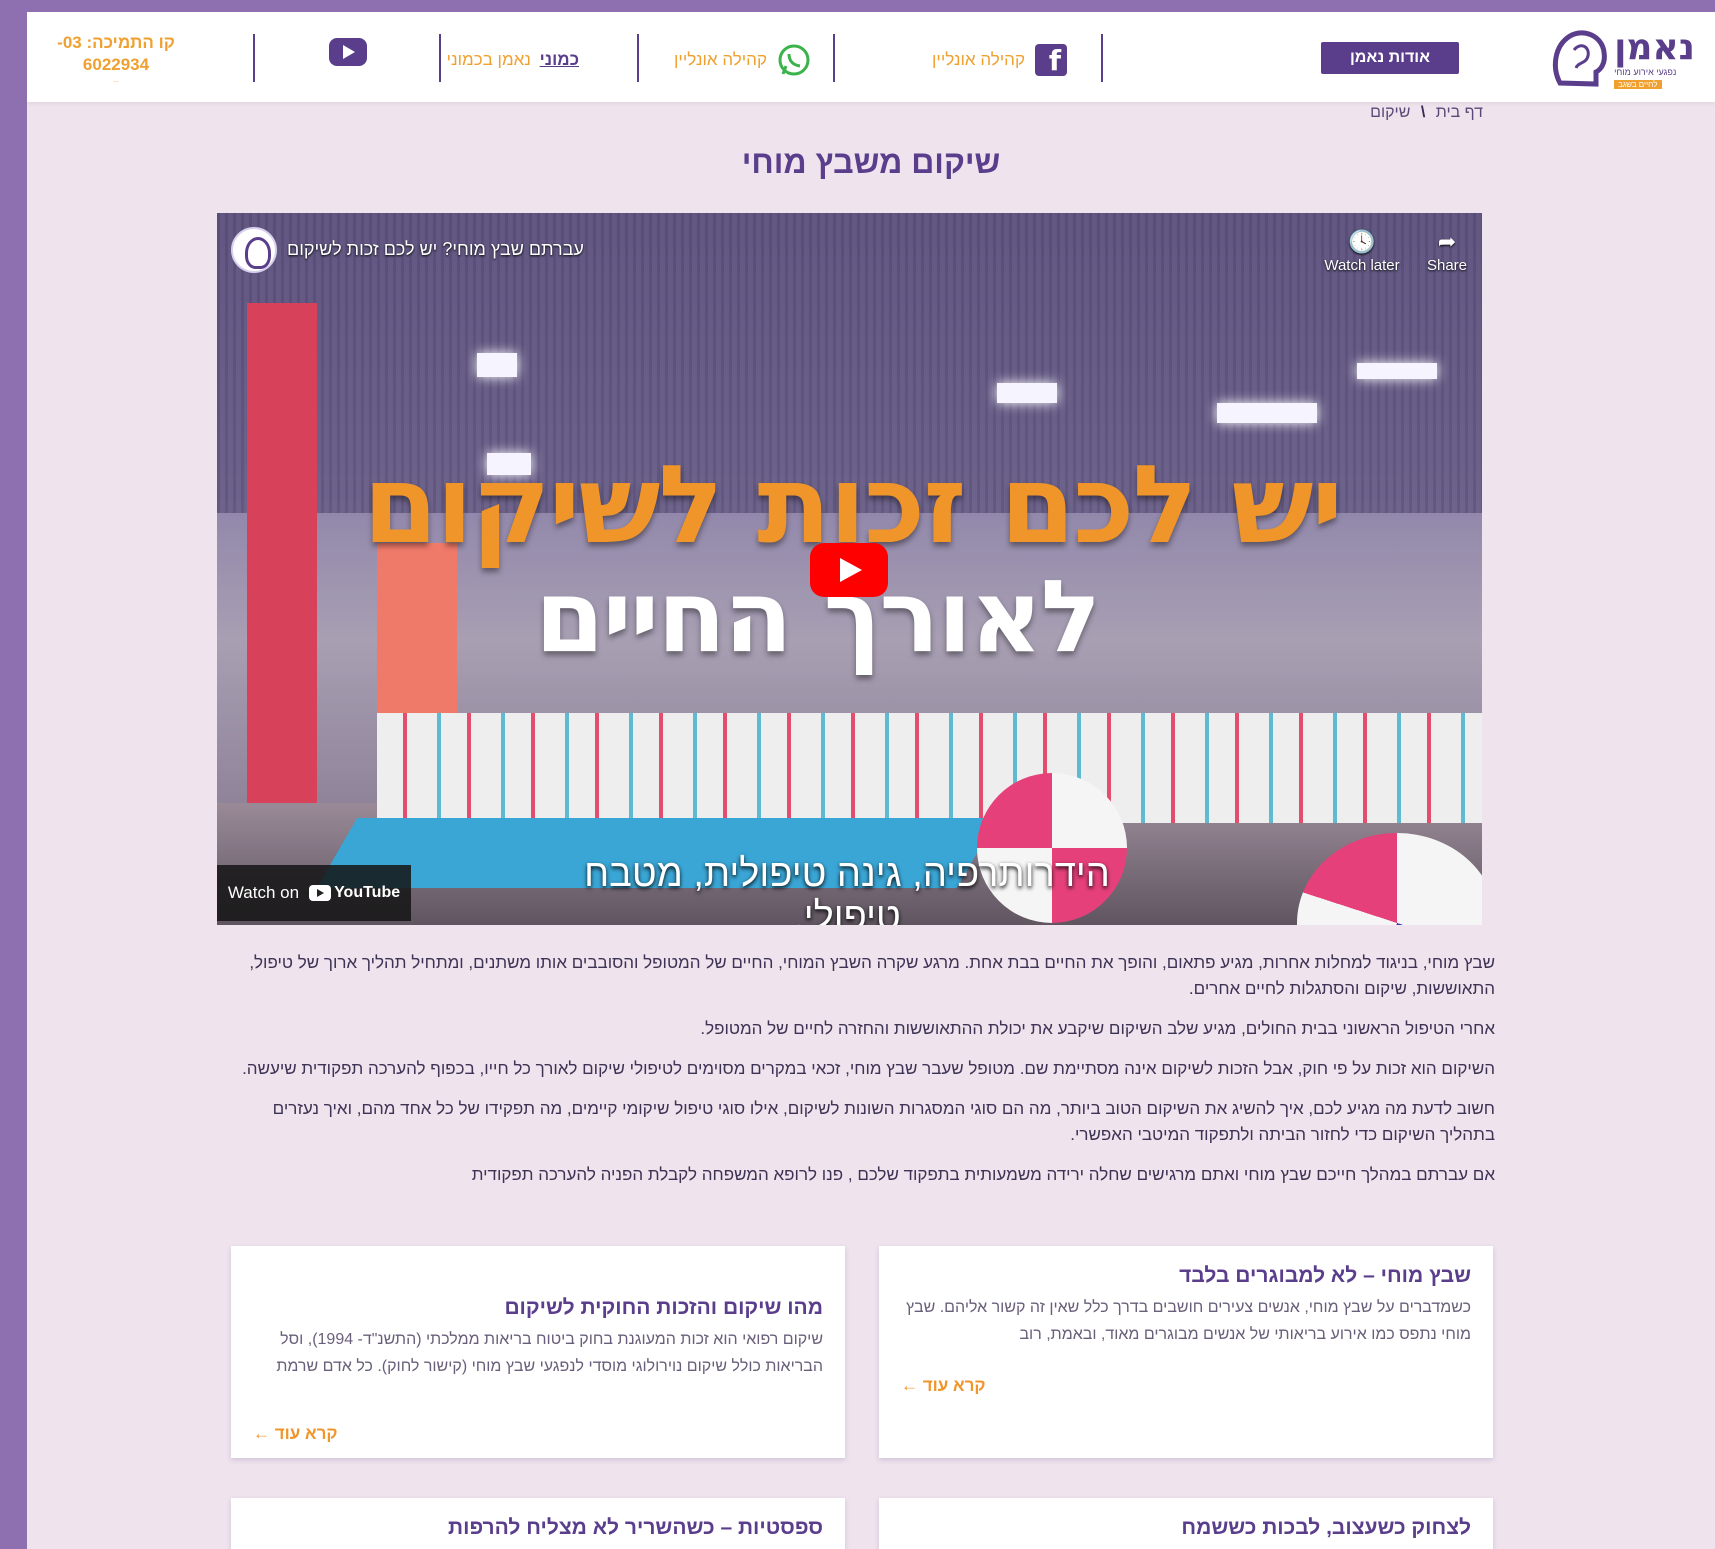 The width and height of the screenshot is (1715, 1549). I want to click on whatsapp-icon, so click(794, 60).